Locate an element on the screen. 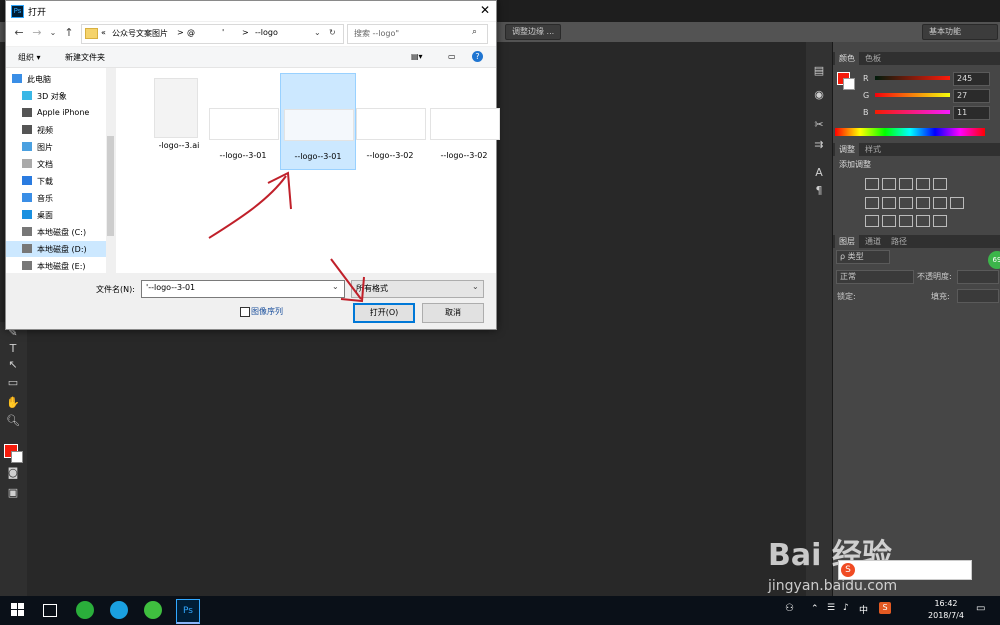 This screenshot has width=1000, height=625. tab-color: 颜色 is located at coordinates (847, 58).